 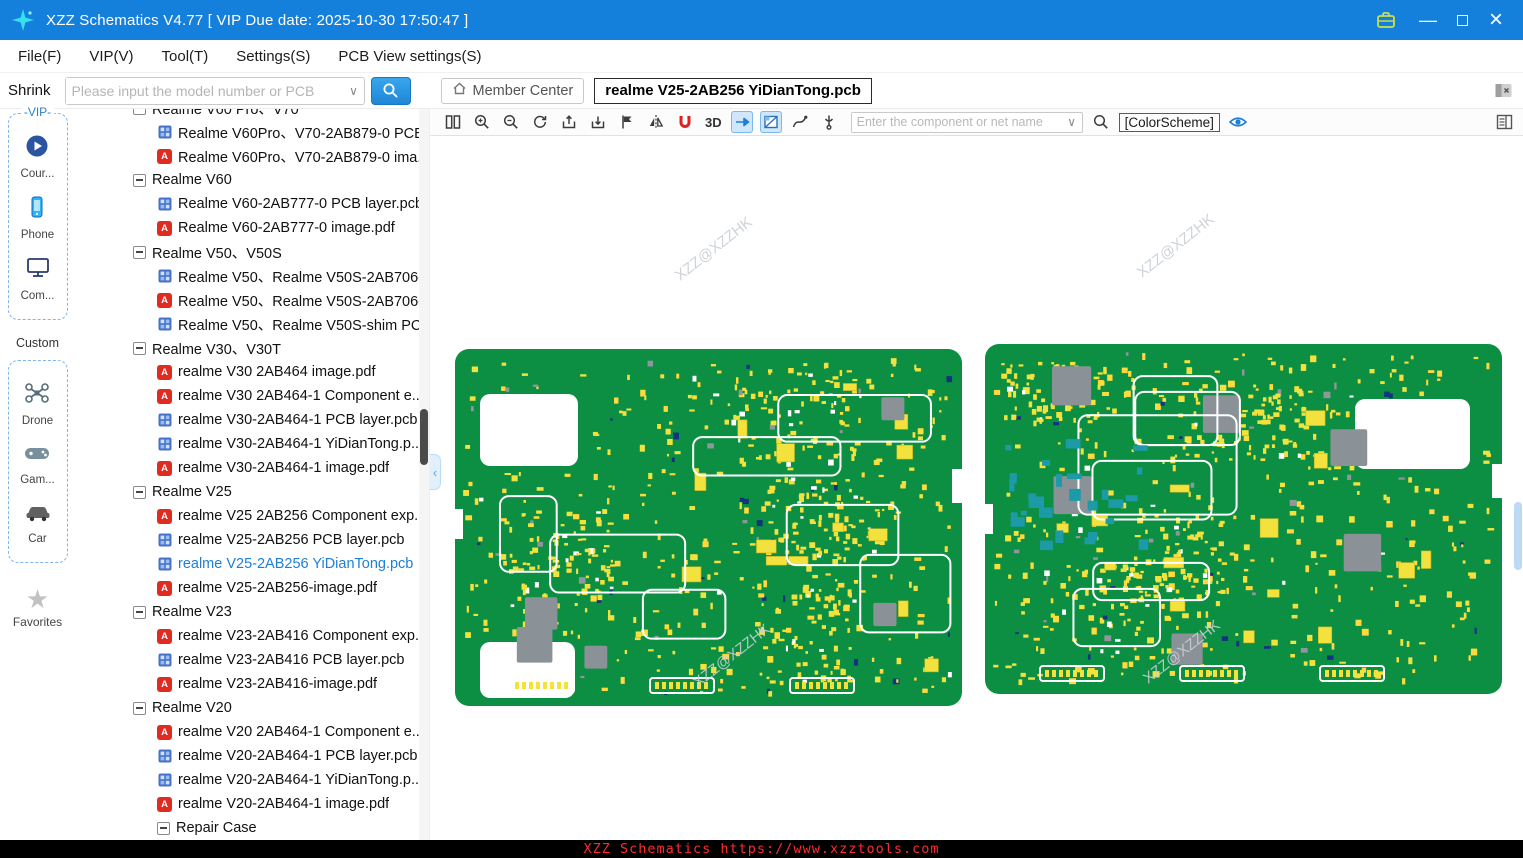 I want to click on tree-item: realme V30-2AB464-1 PCB layer.pcb, so click(x=247, y=420).